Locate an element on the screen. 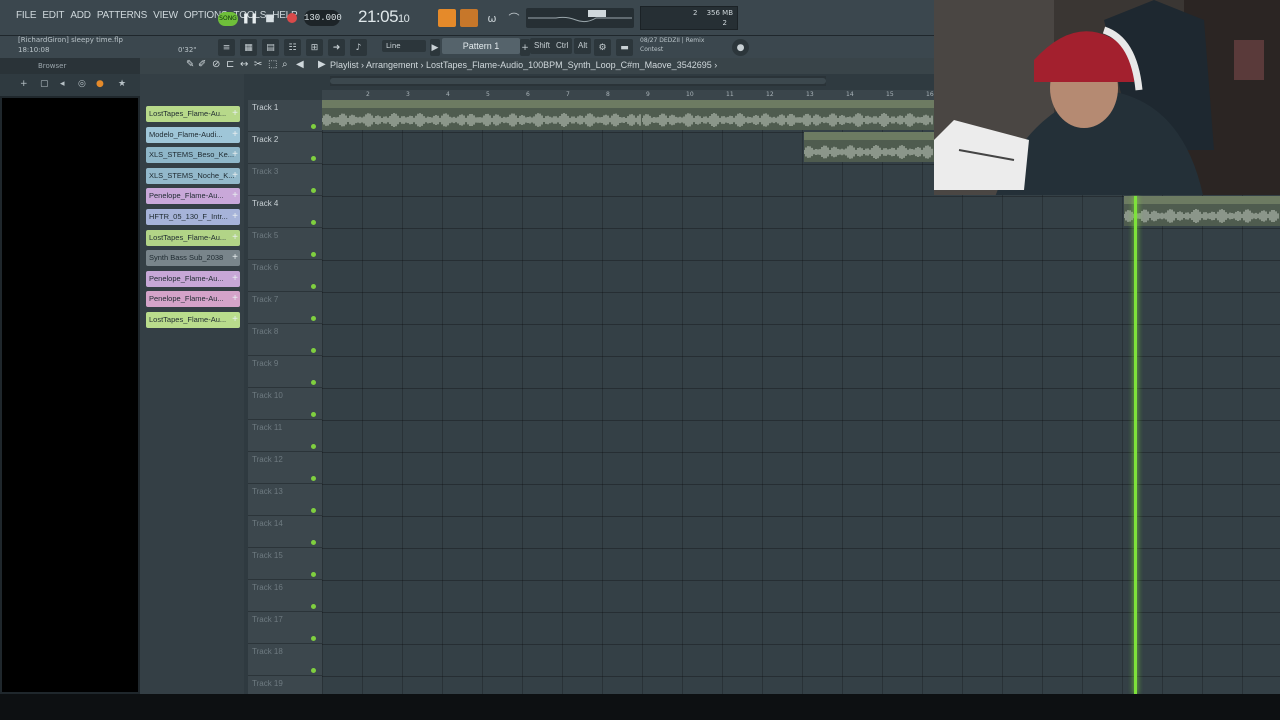  track-header: Track 13 is located at coordinates (285, 500).